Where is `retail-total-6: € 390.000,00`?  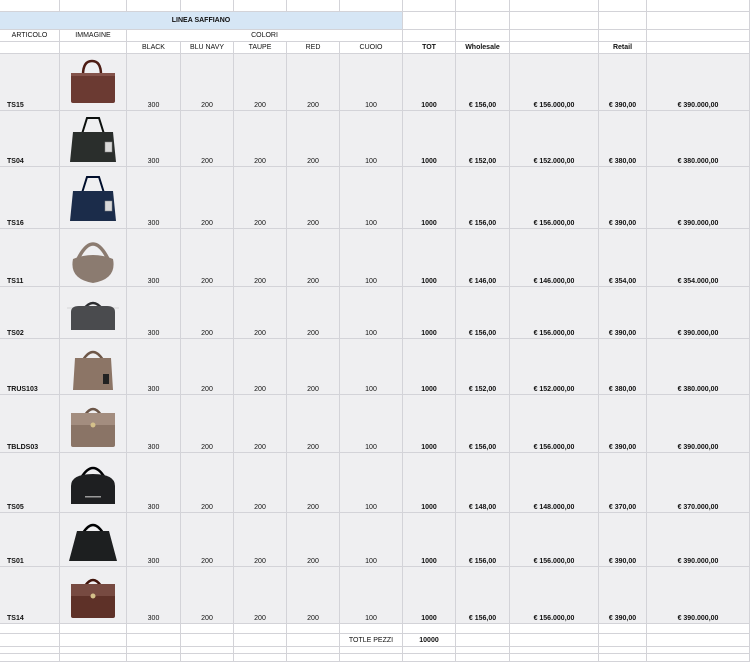
retail-total-6: € 390.000,00 is located at coordinates (698, 424).